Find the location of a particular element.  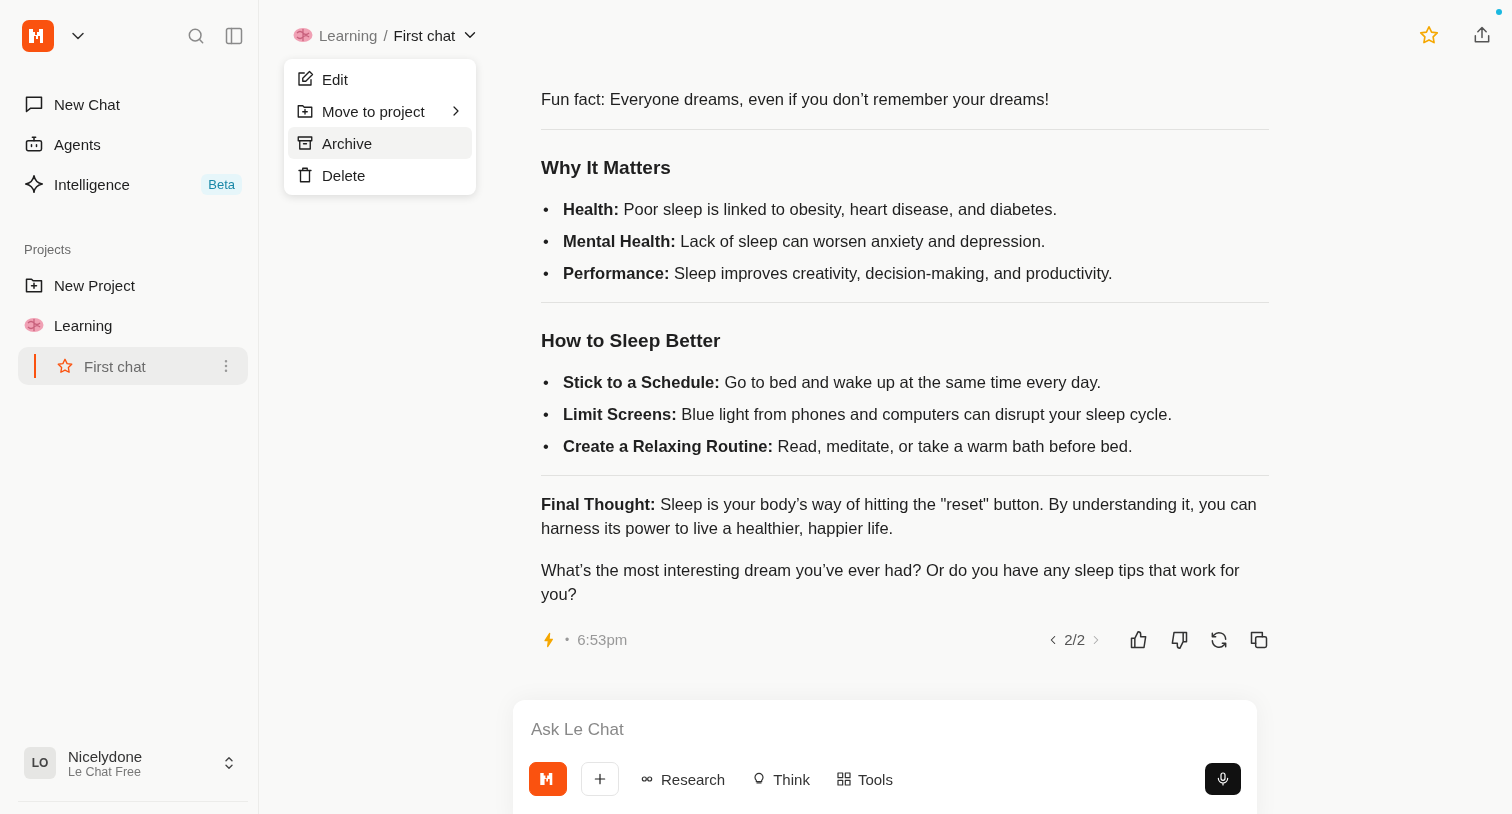

chat-bubble-icon is located at coordinates (34, 104).